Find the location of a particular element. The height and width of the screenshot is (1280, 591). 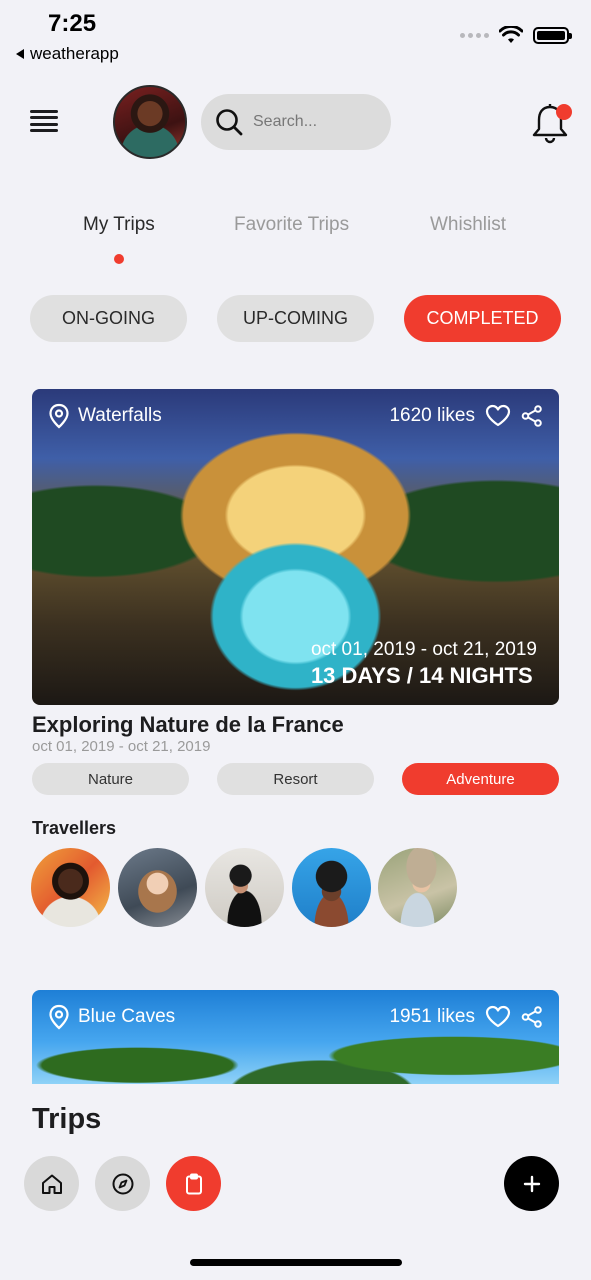

active-tab-indicator is located at coordinates (119, 259).